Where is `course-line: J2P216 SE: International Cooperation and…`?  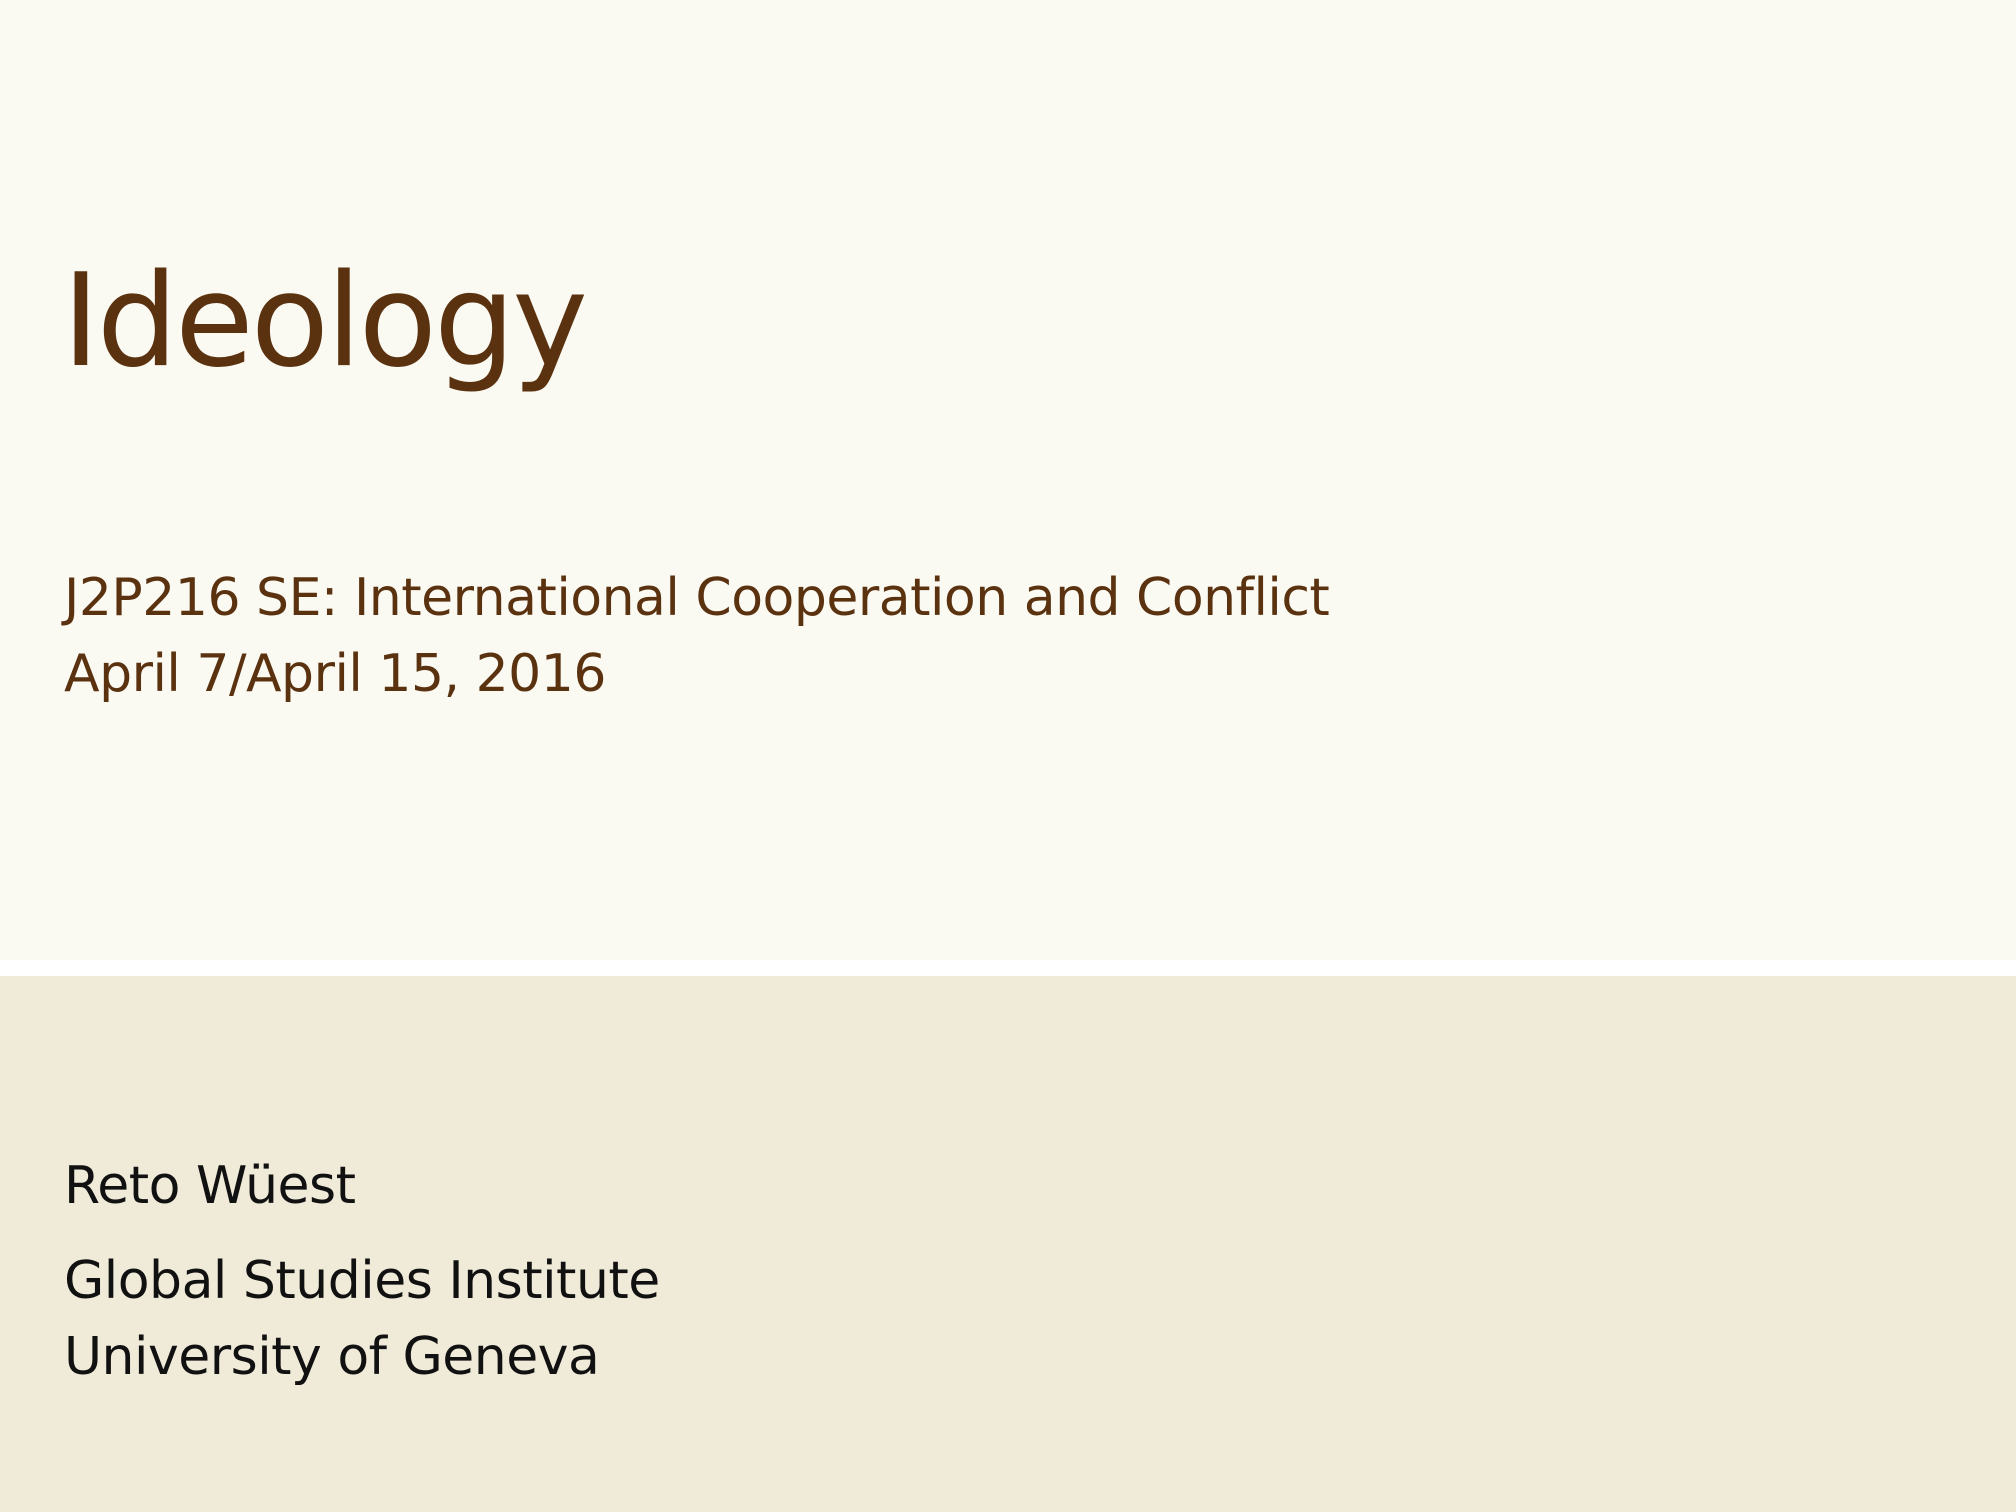
course-line: J2P216 SE: International Cooperation and… is located at coordinates (697, 598).